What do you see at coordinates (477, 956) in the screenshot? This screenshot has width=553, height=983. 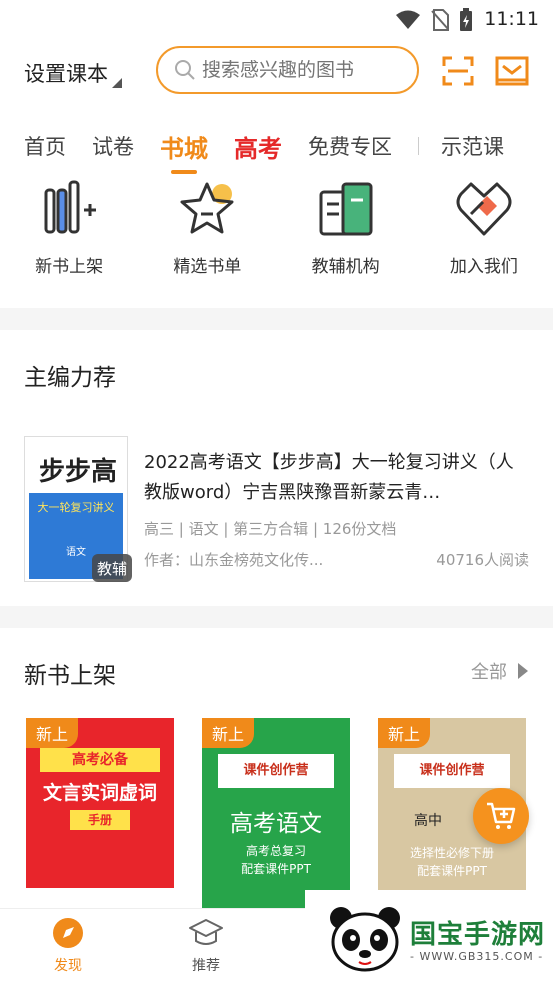 I see `watermark-url: - WWW.GB315.COM -` at bounding box center [477, 956].